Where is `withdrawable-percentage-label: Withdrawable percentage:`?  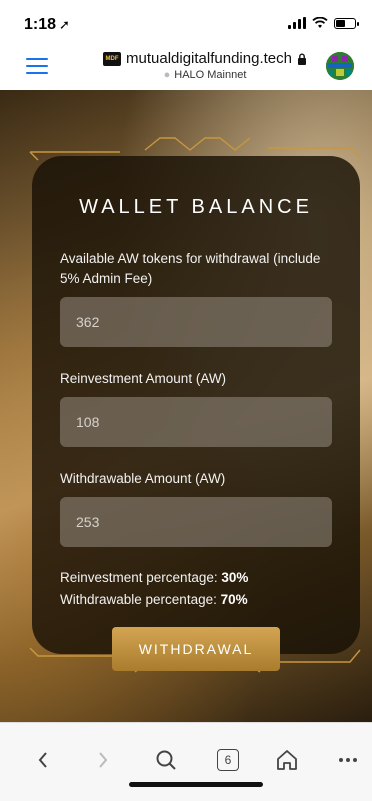
withdrawable-percentage-label: Withdrawable percentage: is located at coordinates (138, 599).